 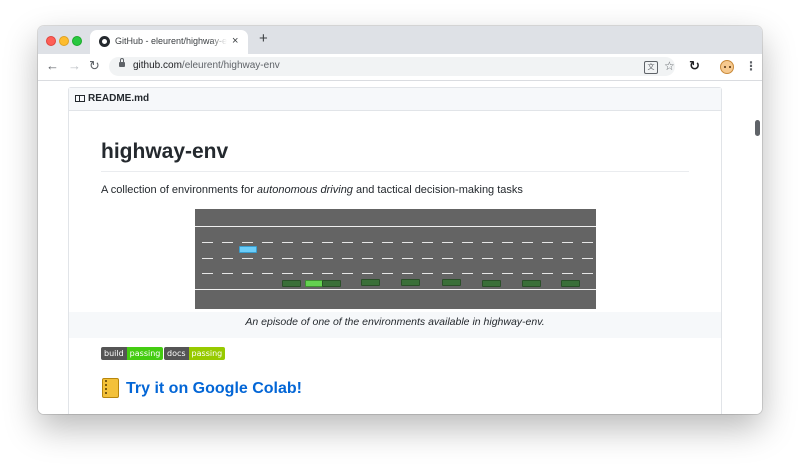 I want to click on page-title: highway-env, so click(x=165, y=151).